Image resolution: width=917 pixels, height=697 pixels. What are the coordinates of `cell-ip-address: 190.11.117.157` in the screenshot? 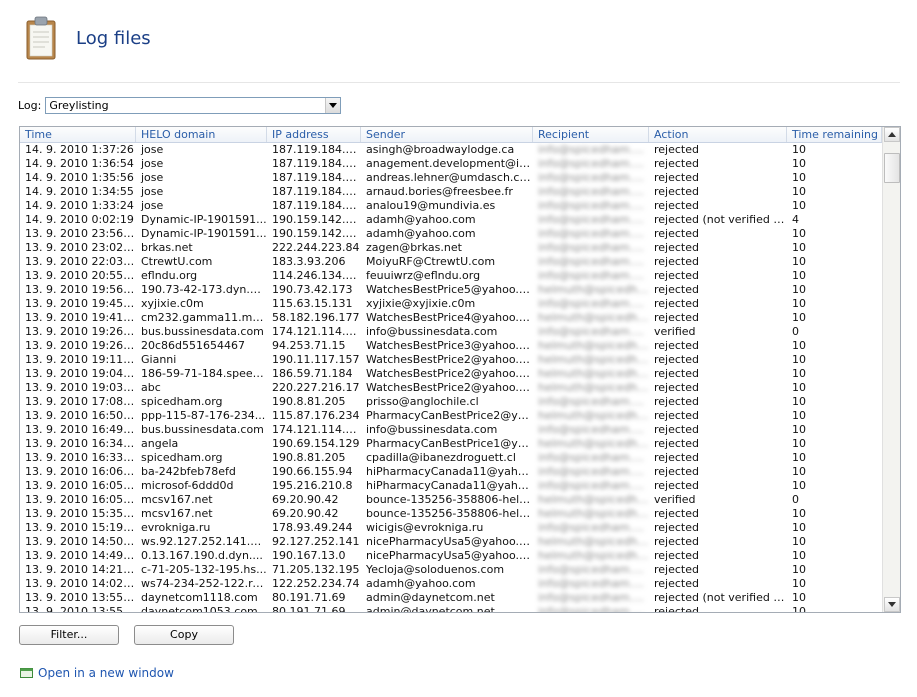 It's located at (316, 359).